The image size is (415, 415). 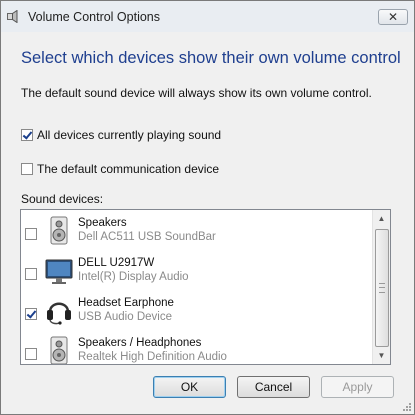 What do you see at coordinates (126, 303) in the screenshot?
I see `device-name: Headset Earphone` at bounding box center [126, 303].